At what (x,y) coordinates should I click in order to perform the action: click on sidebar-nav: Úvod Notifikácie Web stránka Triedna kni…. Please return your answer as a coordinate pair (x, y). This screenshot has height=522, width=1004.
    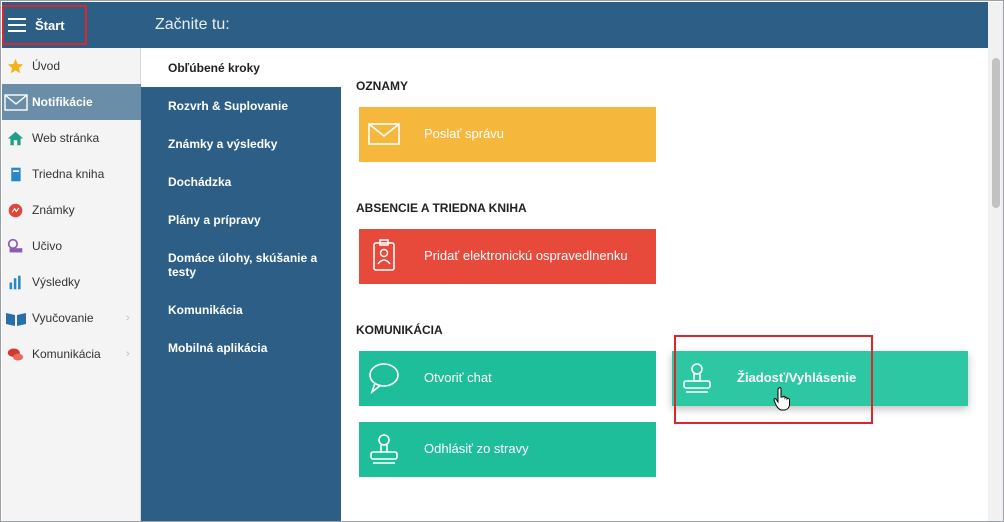
    Looking at the image, I should click on (71, 210).